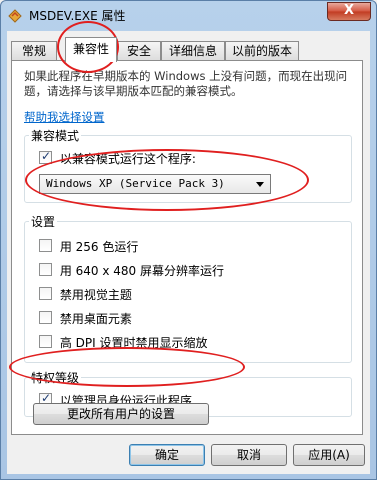 The width and height of the screenshot is (377, 480). I want to click on setting-640x480-label: 用 640 x 480 屏幕分辨率运行, so click(141, 271).